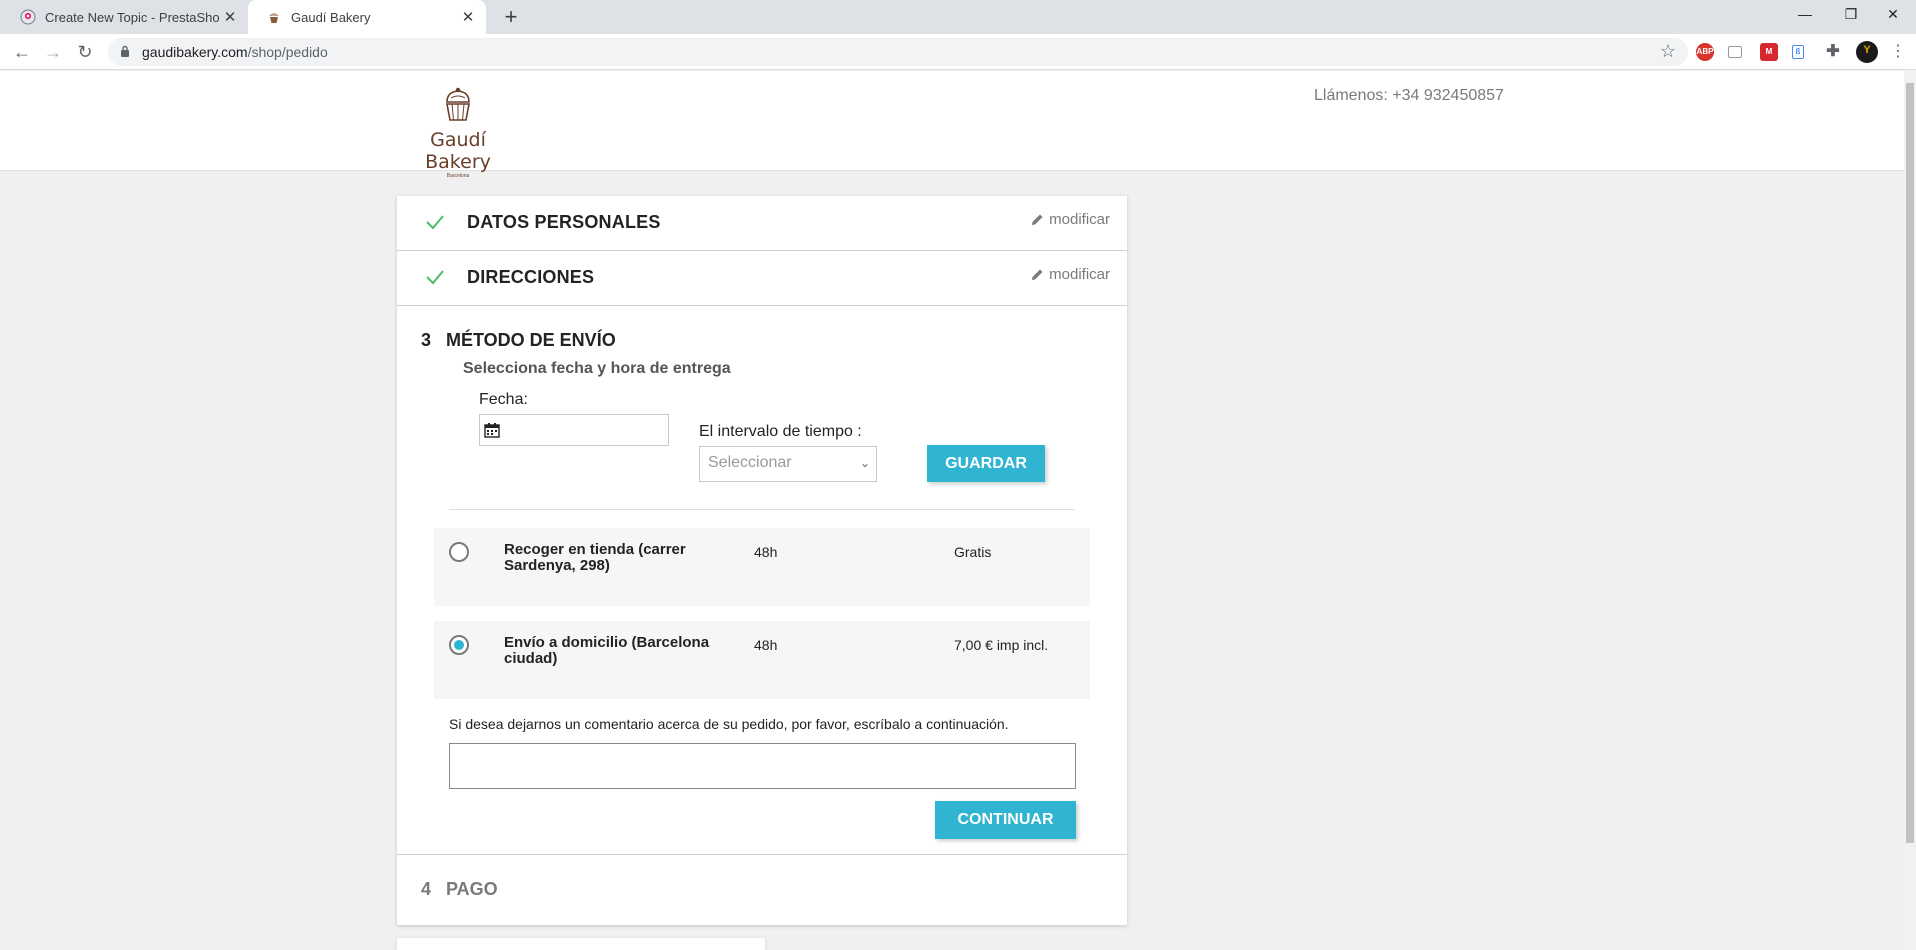 Image resolution: width=1916 pixels, height=950 pixels. I want to click on url-path: /shop/pedido, so click(287, 52).